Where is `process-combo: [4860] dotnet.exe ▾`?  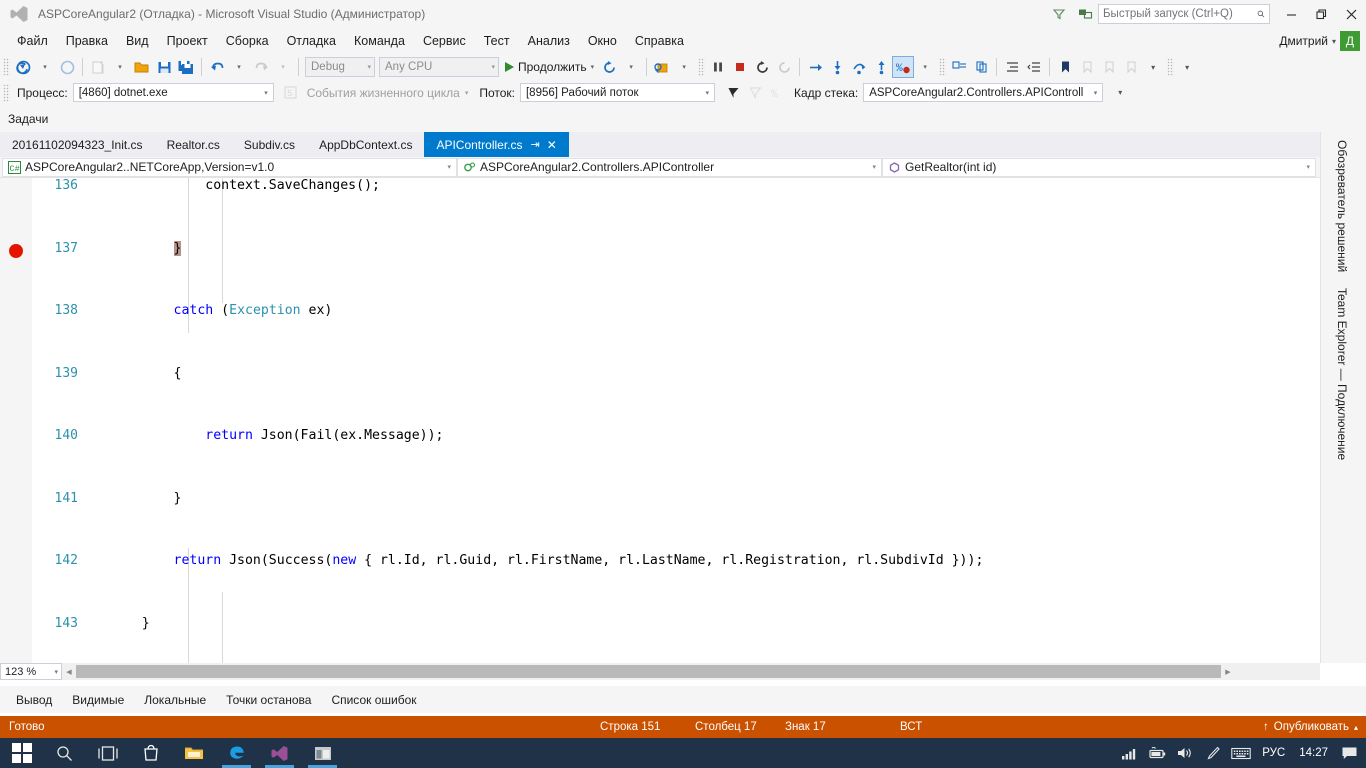 process-combo: [4860] dotnet.exe ▾ is located at coordinates (173, 92).